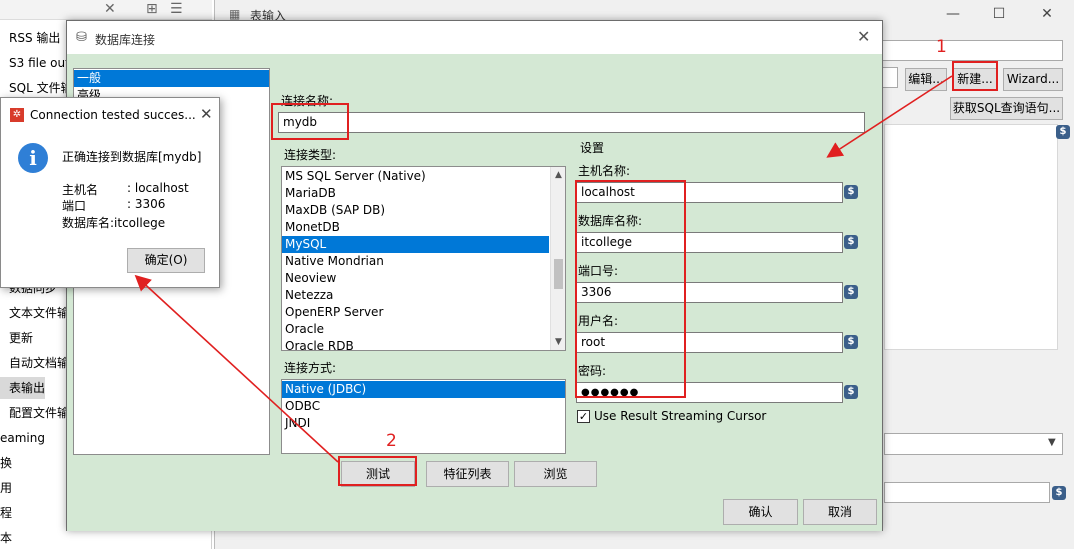 This screenshot has height=549, width=1074. I want to click on arrow-to-settings, so click(889, 116).